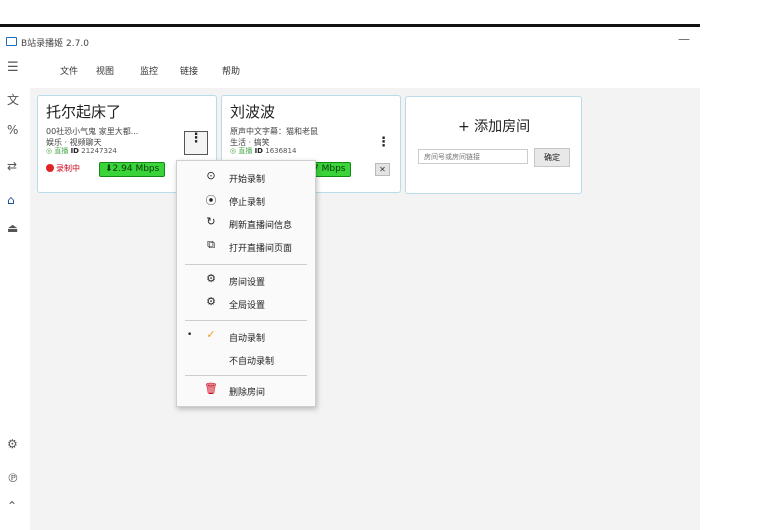 The height and width of the screenshot is (530, 758). I want to click on room-id-row: ◎ 直播 ID 21247324, so click(81, 151).